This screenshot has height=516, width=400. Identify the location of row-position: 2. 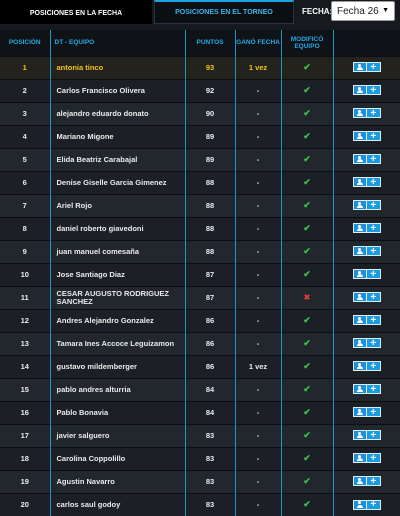
(25, 90).